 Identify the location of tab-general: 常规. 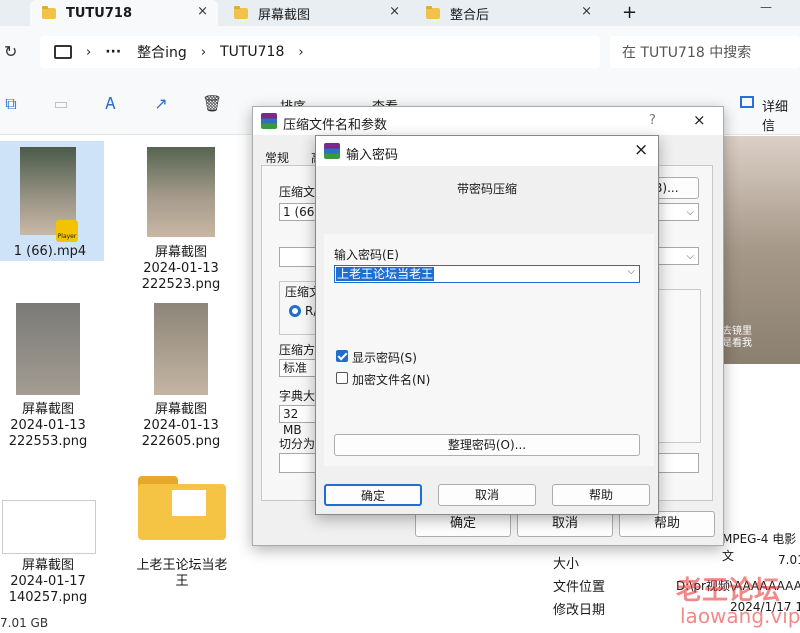
(277, 157).